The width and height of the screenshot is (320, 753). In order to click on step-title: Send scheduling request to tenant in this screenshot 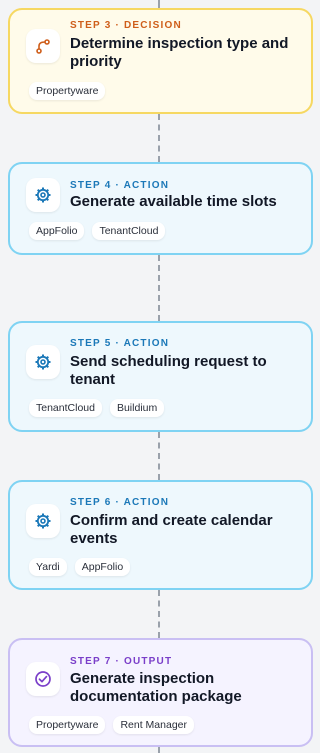, I will do `click(168, 370)`.